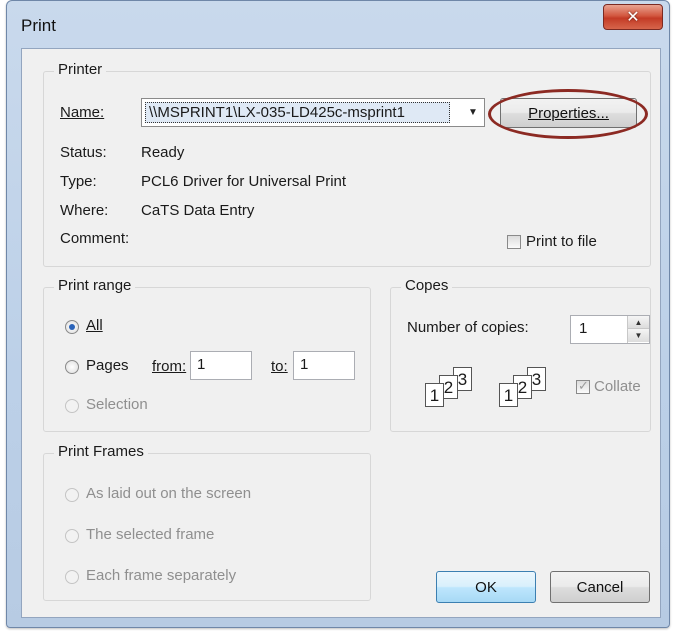 This screenshot has width=675, height=631. Describe the element at coordinates (610, 329) in the screenshot. I see `copies-stepper: 1 ▲ ▼` at that location.